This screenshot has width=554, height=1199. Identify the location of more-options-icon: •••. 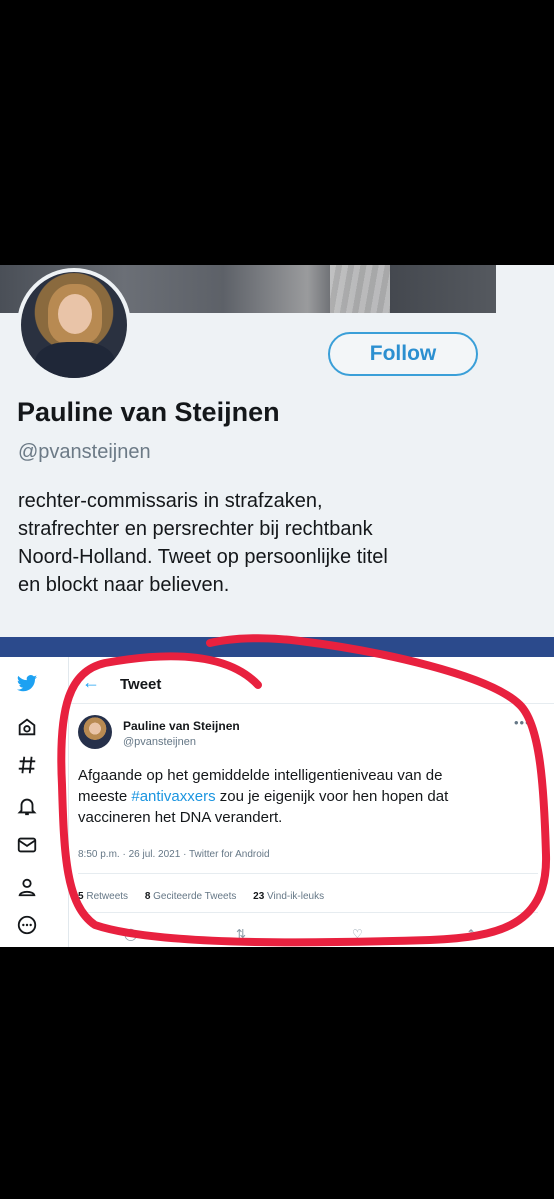
(522, 722).